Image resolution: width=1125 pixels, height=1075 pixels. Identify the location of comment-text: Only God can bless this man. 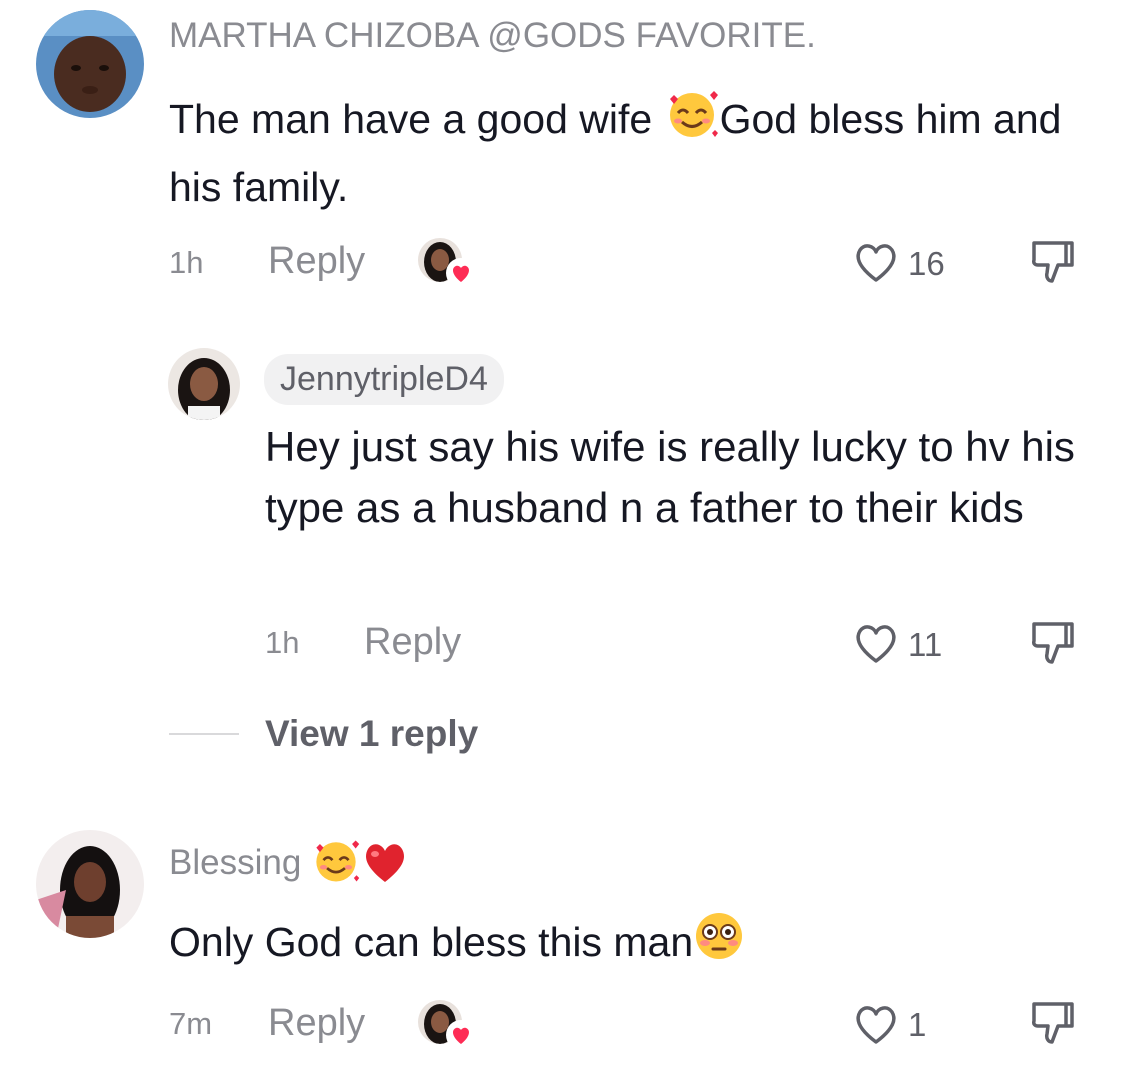
(634, 944).